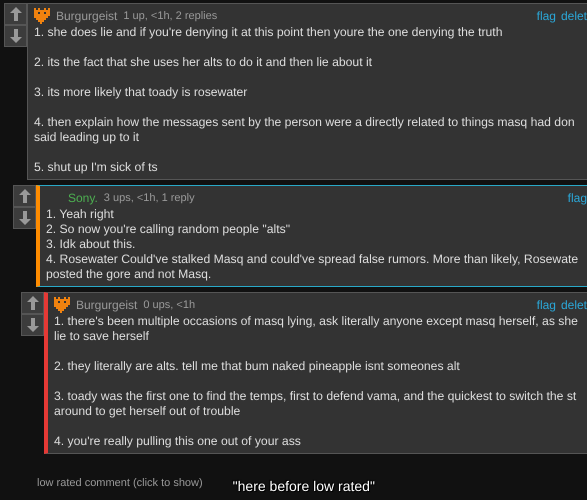 The height and width of the screenshot is (500, 587). What do you see at coordinates (170, 16) in the screenshot?
I see `comment-meta: 1 up, <1h, 2 replies` at bounding box center [170, 16].